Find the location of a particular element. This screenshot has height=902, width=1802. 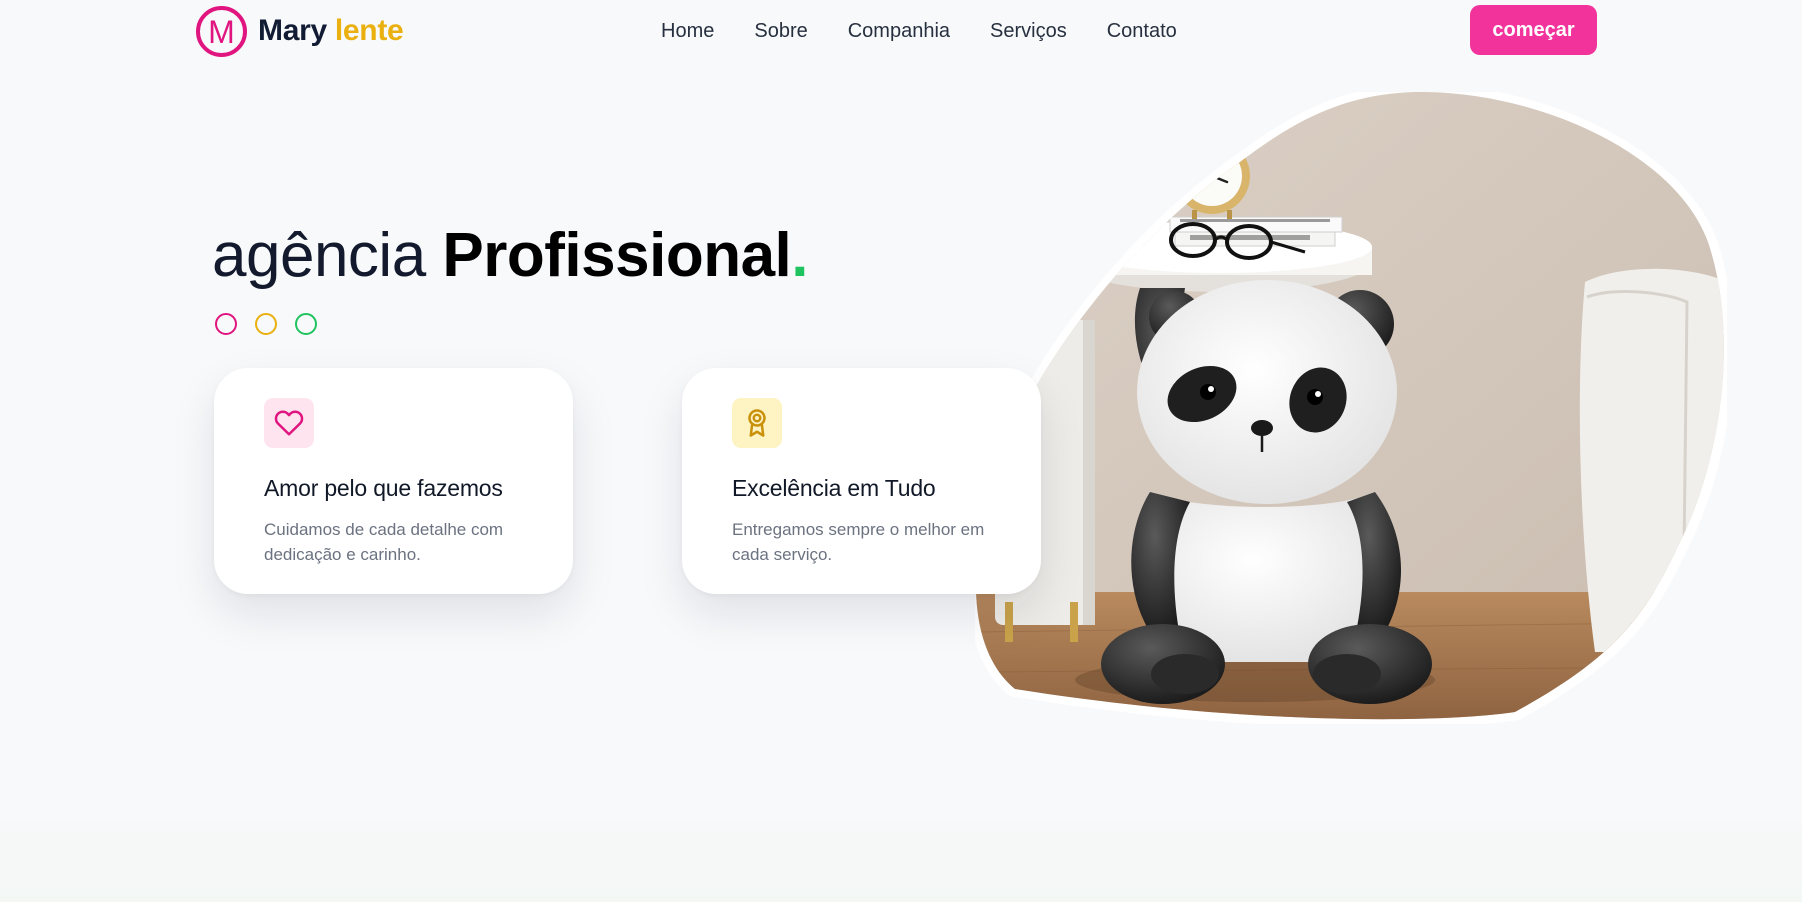

nav-sobre: Sobre is located at coordinates (780, 31).